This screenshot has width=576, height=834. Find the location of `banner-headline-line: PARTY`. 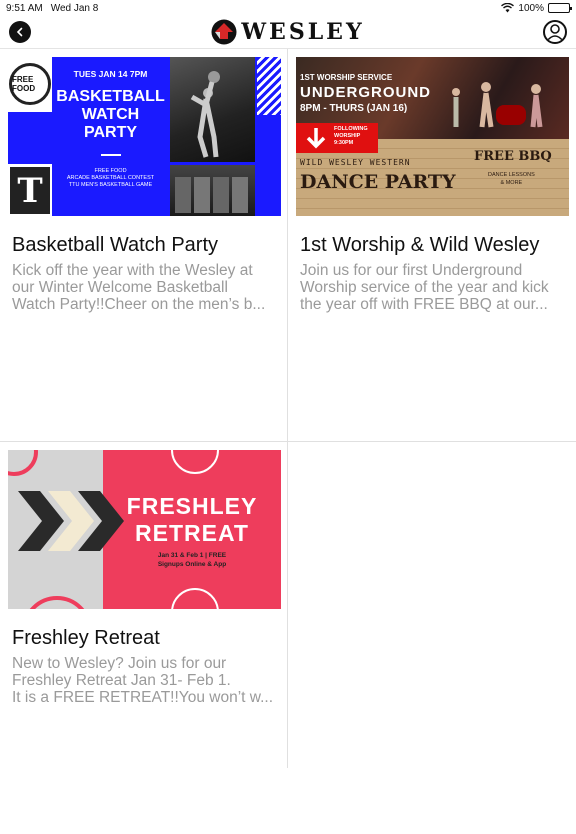

banner-headline-line: PARTY is located at coordinates (110, 132).